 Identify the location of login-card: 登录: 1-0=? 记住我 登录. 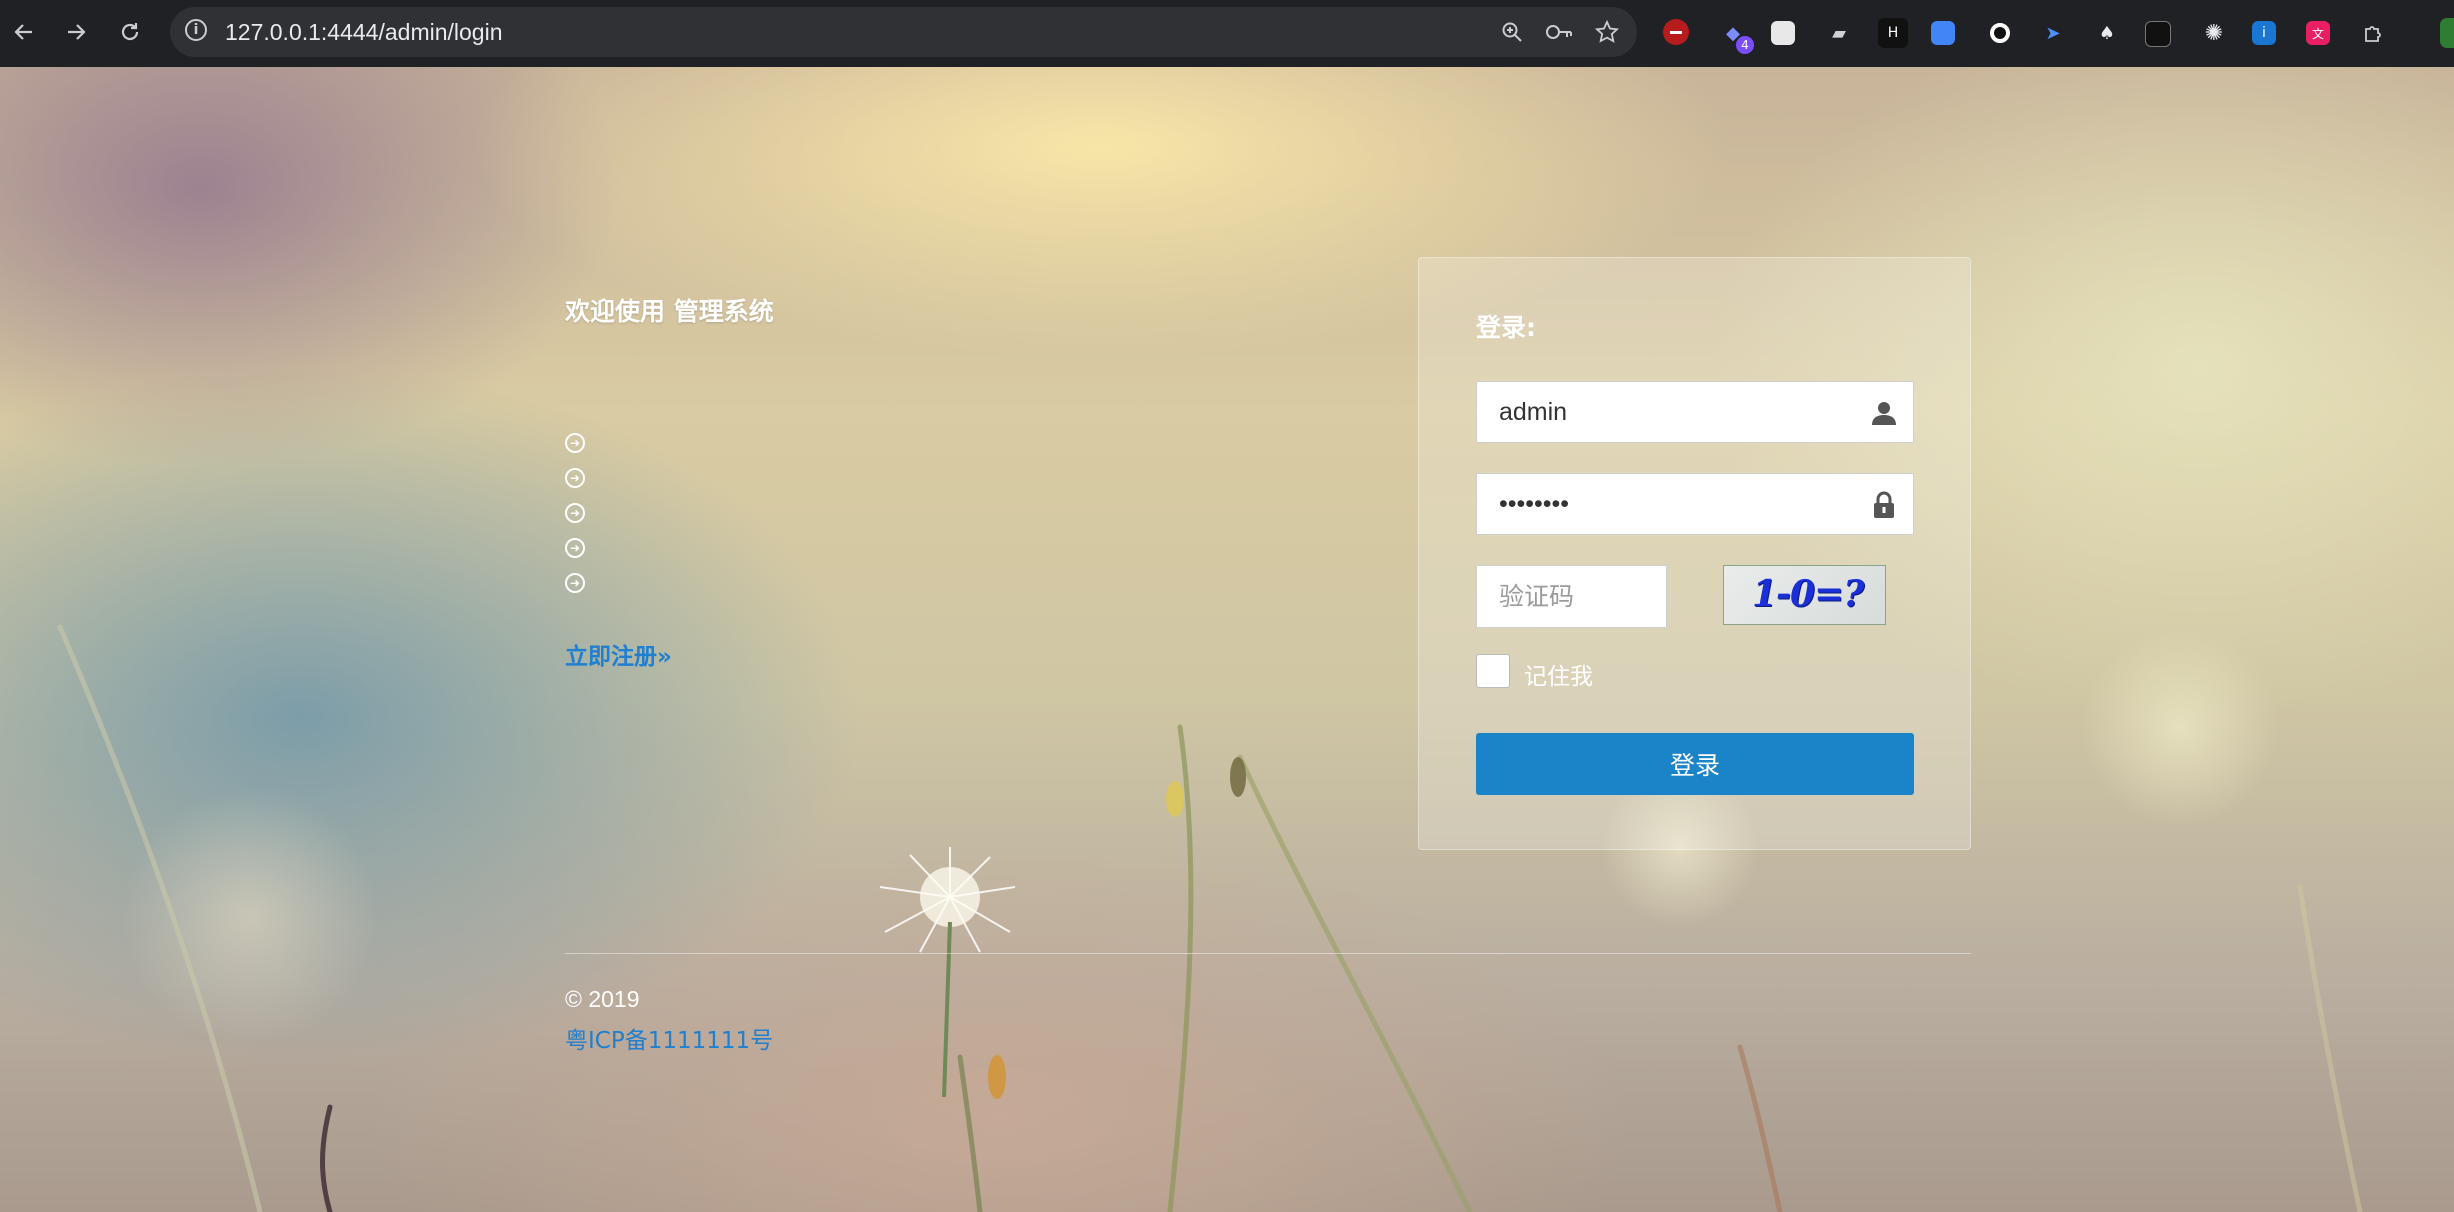
(1694, 553).